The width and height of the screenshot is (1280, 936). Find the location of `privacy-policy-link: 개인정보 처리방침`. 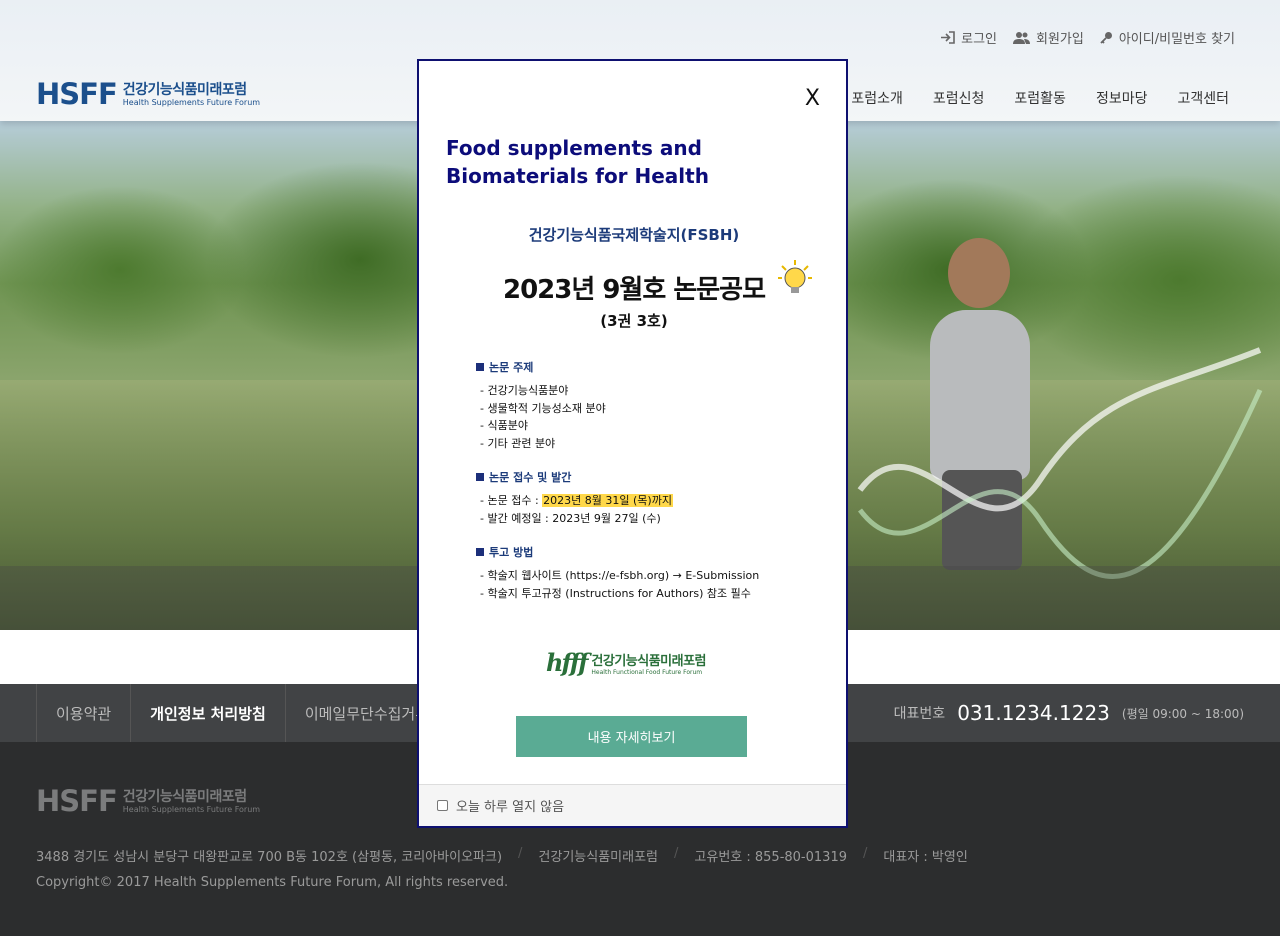

privacy-policy-link: 개인정보 처리방침 is located at coordinates (207, 713).